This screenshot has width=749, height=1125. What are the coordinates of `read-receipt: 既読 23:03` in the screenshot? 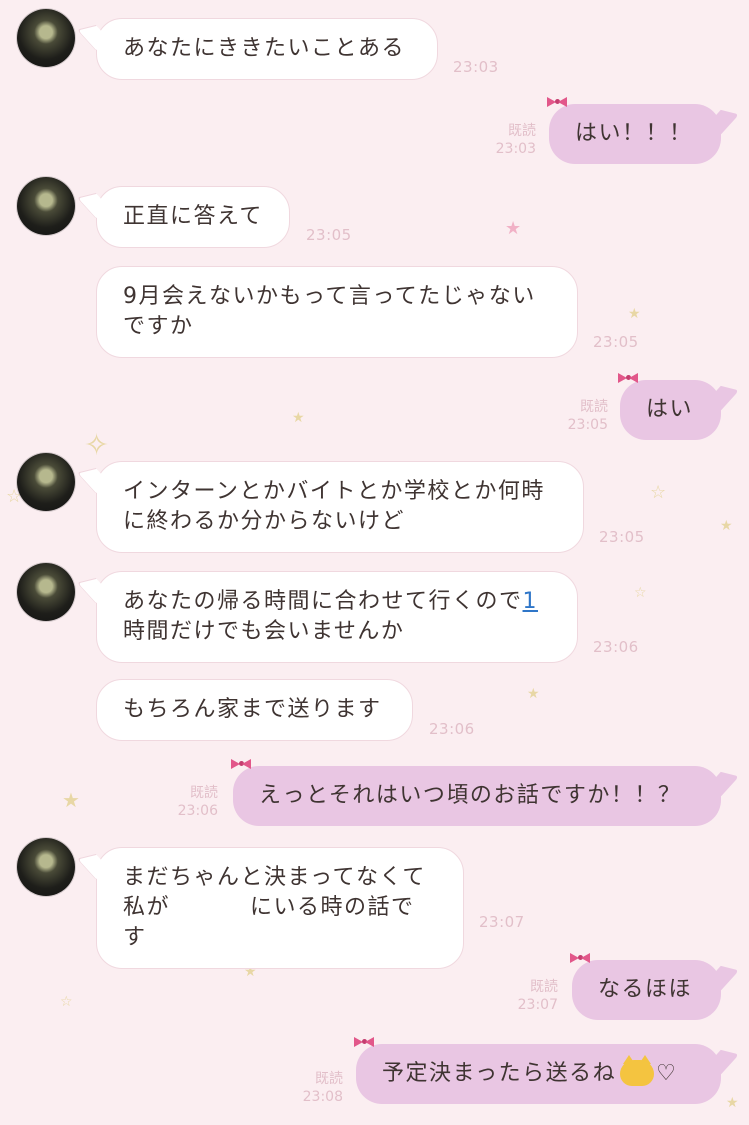 It's located at (506, 140).